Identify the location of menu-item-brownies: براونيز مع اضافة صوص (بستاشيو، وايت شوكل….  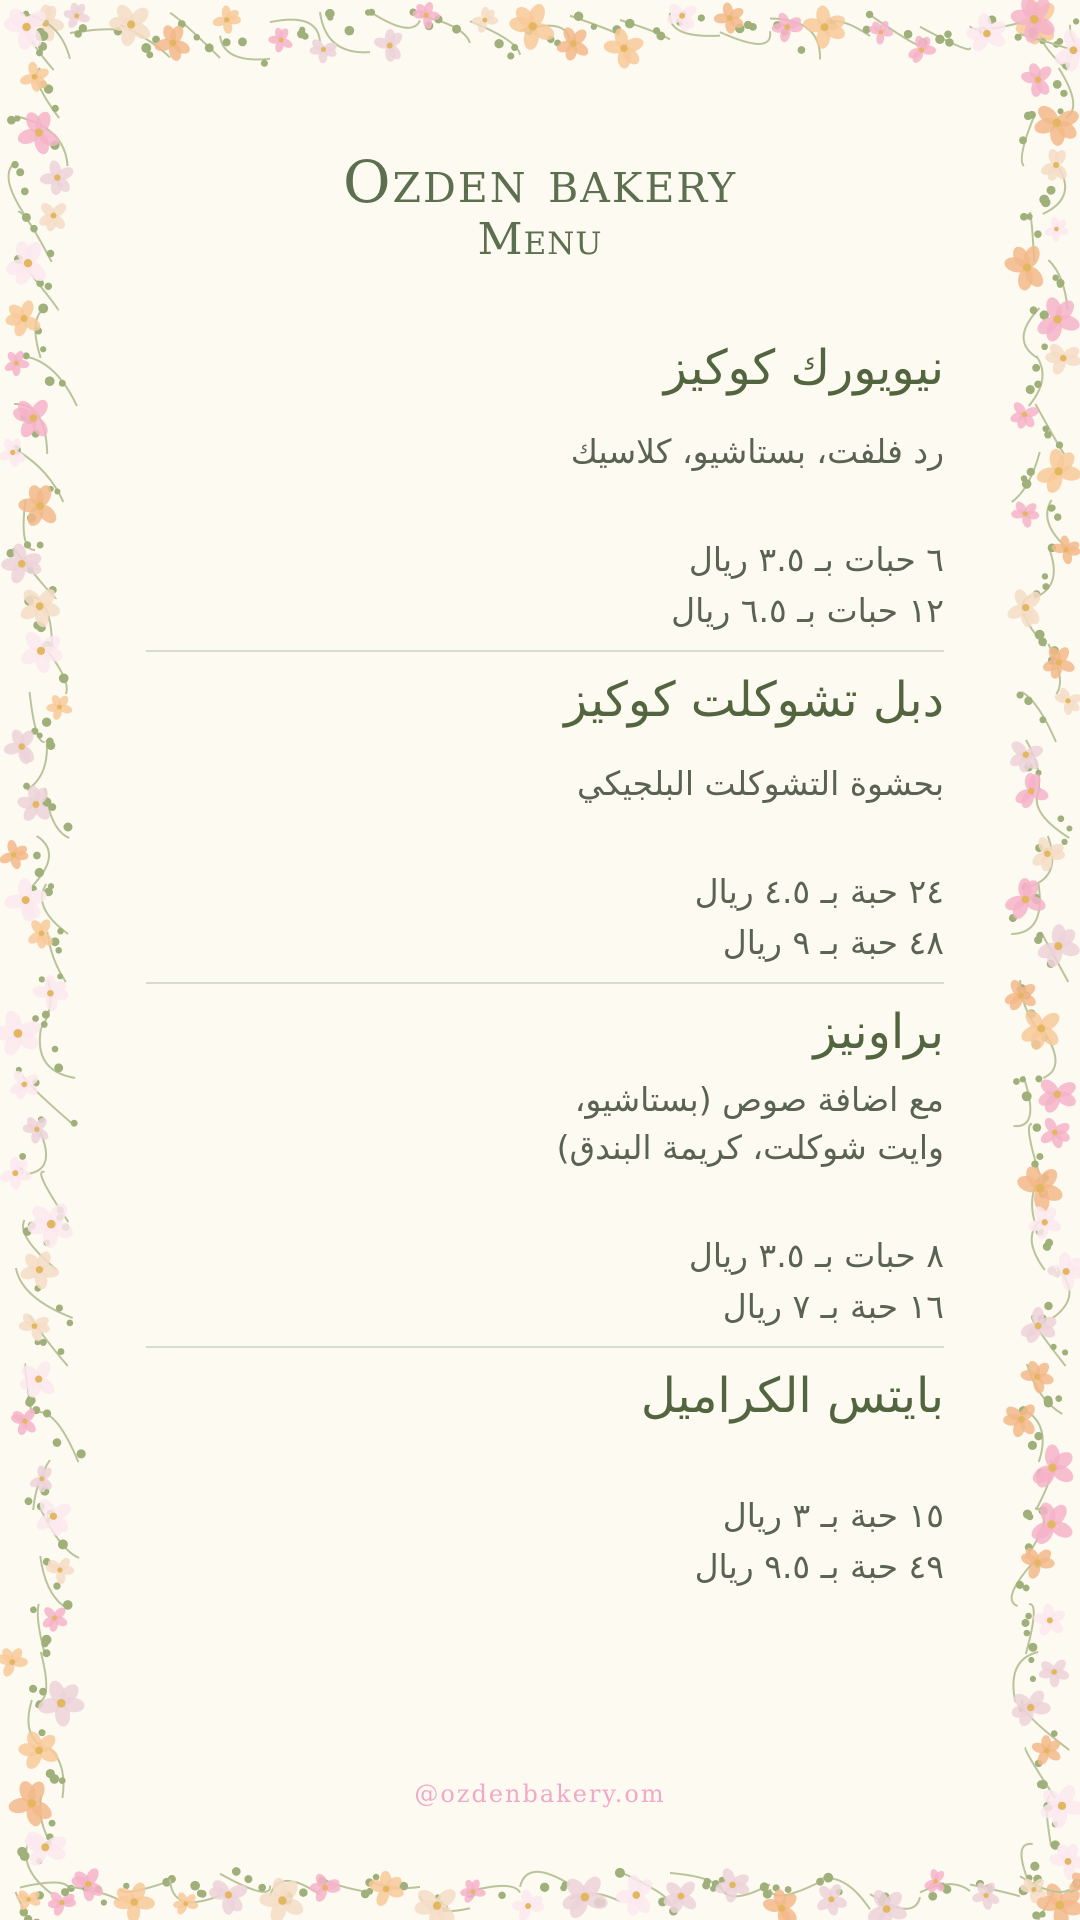
(545, 1167).